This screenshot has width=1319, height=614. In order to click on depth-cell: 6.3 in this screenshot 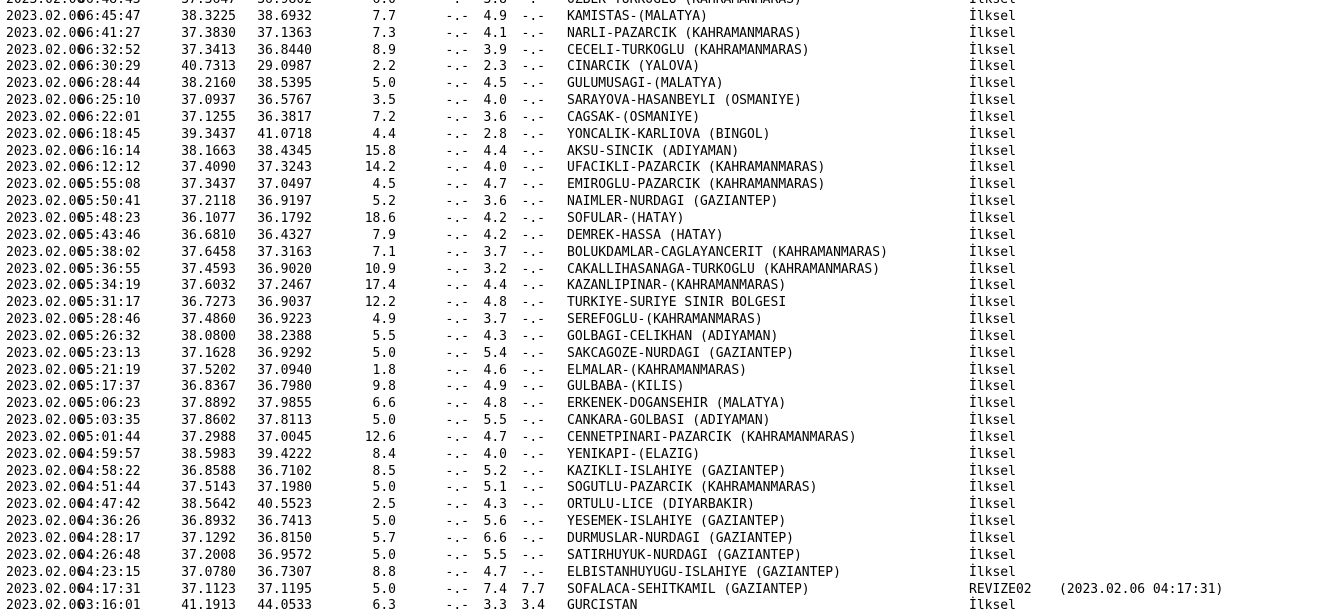, I will do `click(384, 606)`.